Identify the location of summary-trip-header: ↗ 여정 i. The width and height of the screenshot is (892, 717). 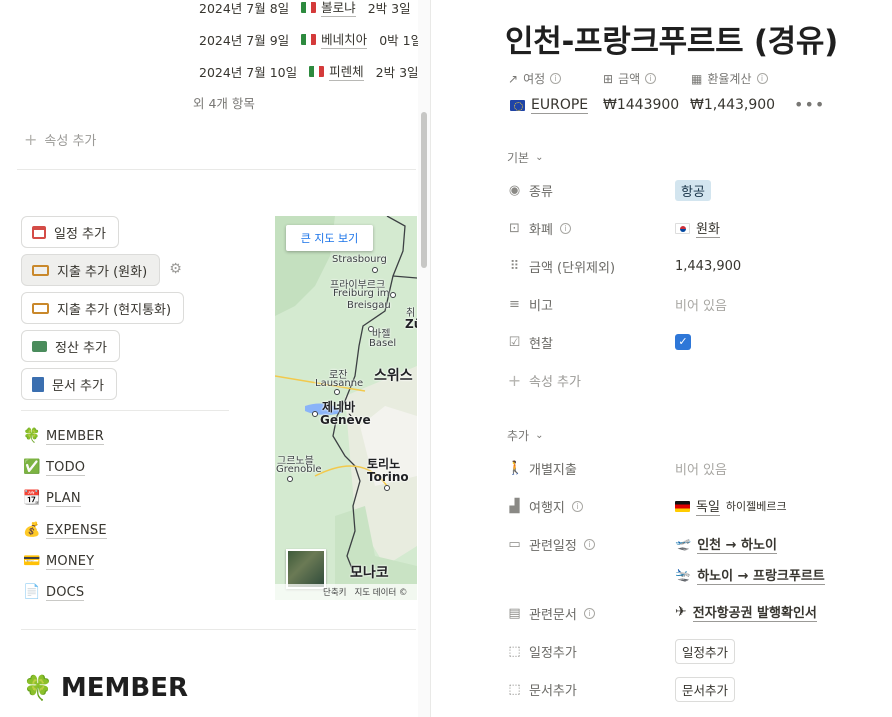
(535, 78).